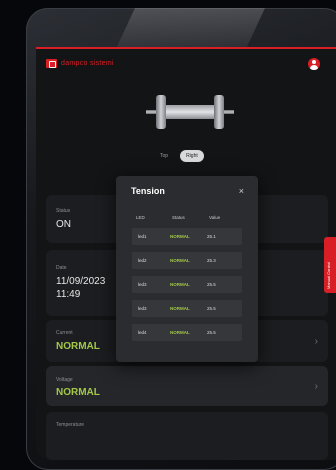 Image resolution: width=336 pixels, height=470 pixels. I want to click on logo-mark-icon, so click(51, 63).